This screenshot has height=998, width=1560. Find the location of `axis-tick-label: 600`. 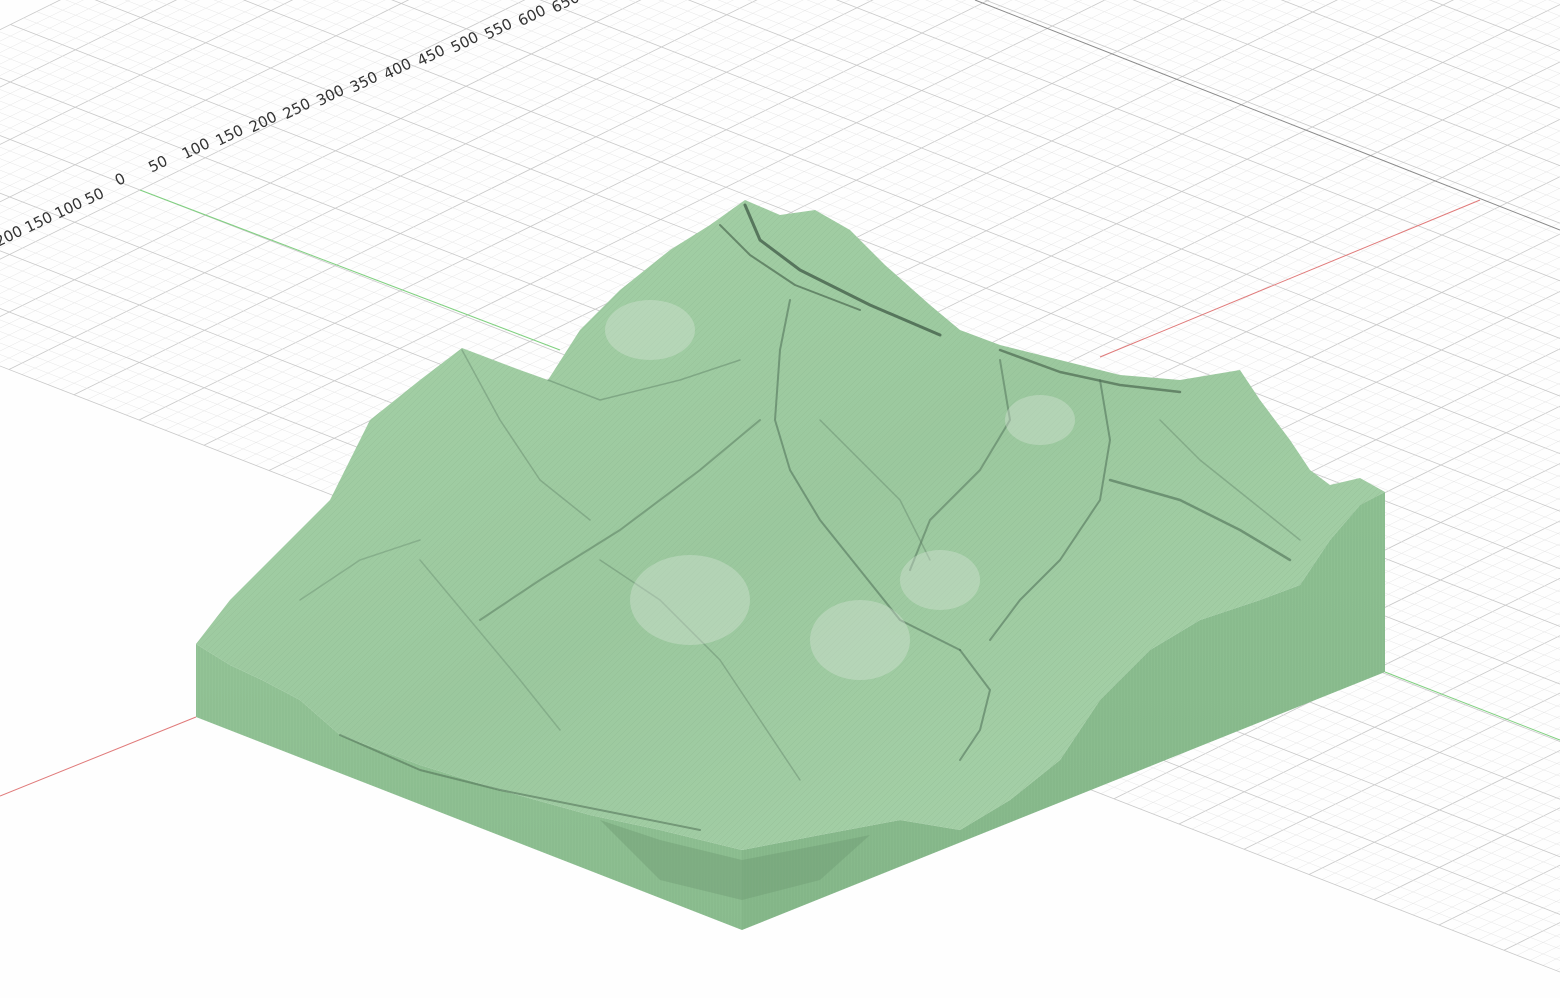

axis-tick-label: 600 is located at coordinates (532, 15).